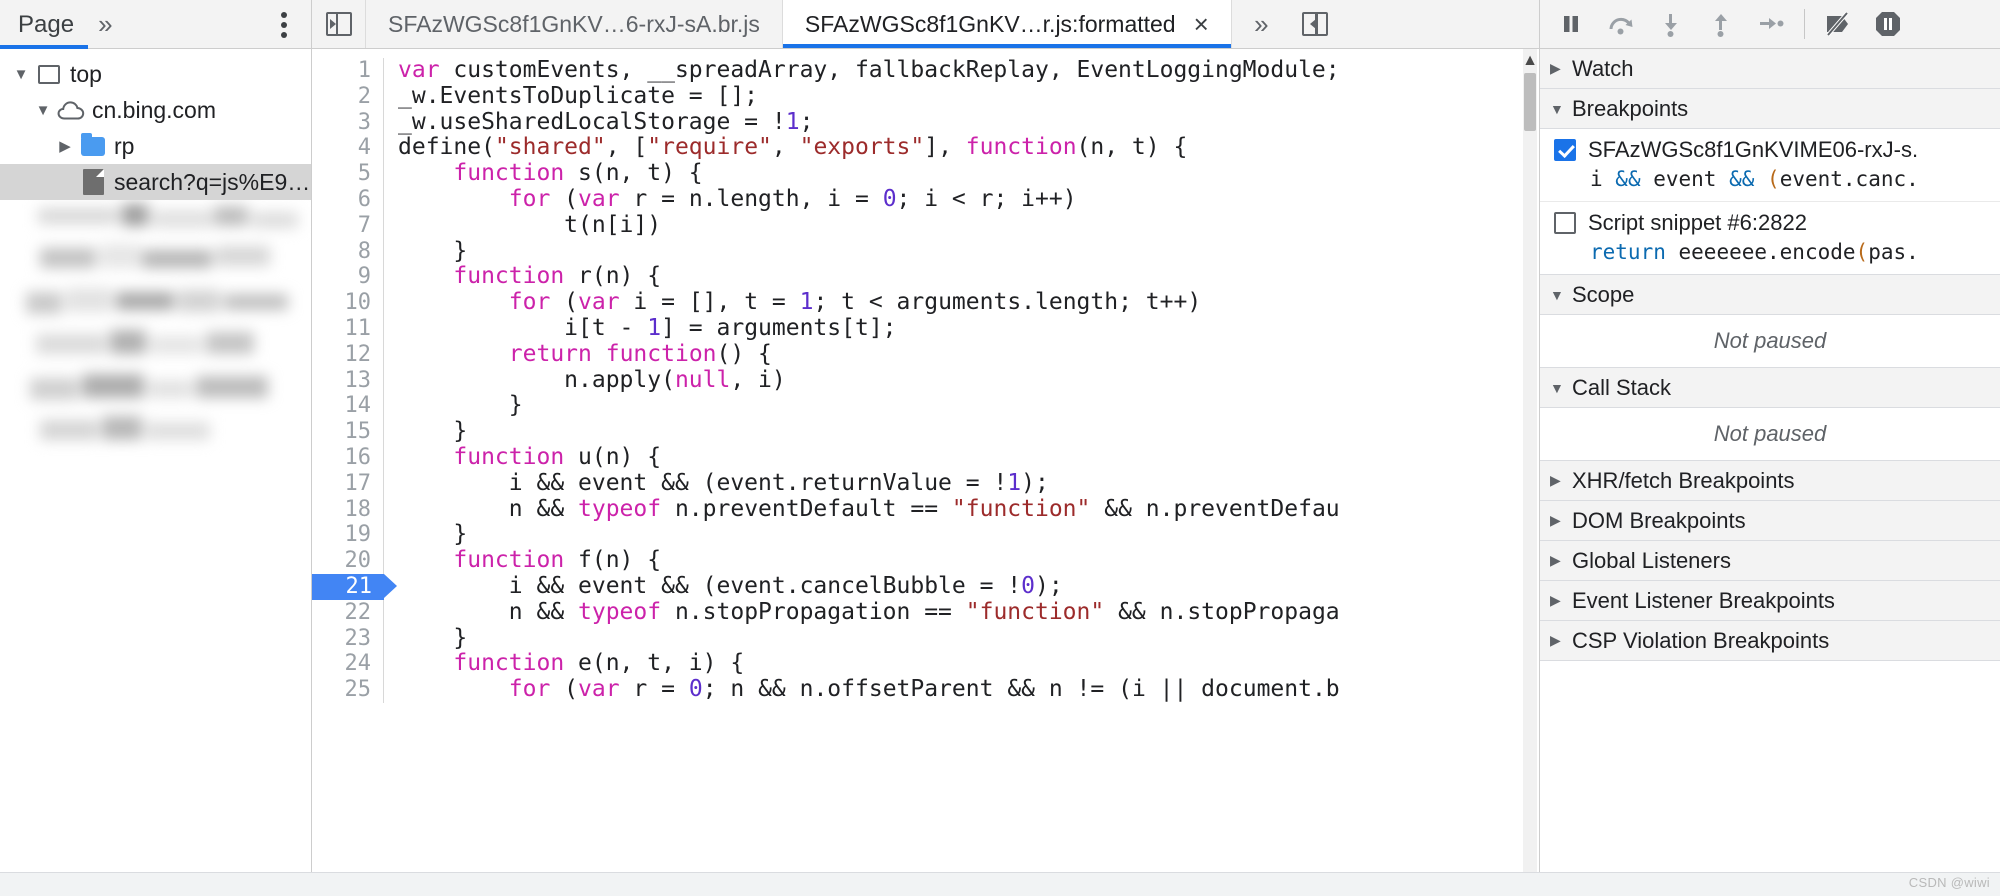 The height and width of the screenshot is (896, 2000). What do you see at coordinates (155, 146) in the screenshot?
I see `tree-item-rp: ▶ rp` at bounding box center [155, 146].